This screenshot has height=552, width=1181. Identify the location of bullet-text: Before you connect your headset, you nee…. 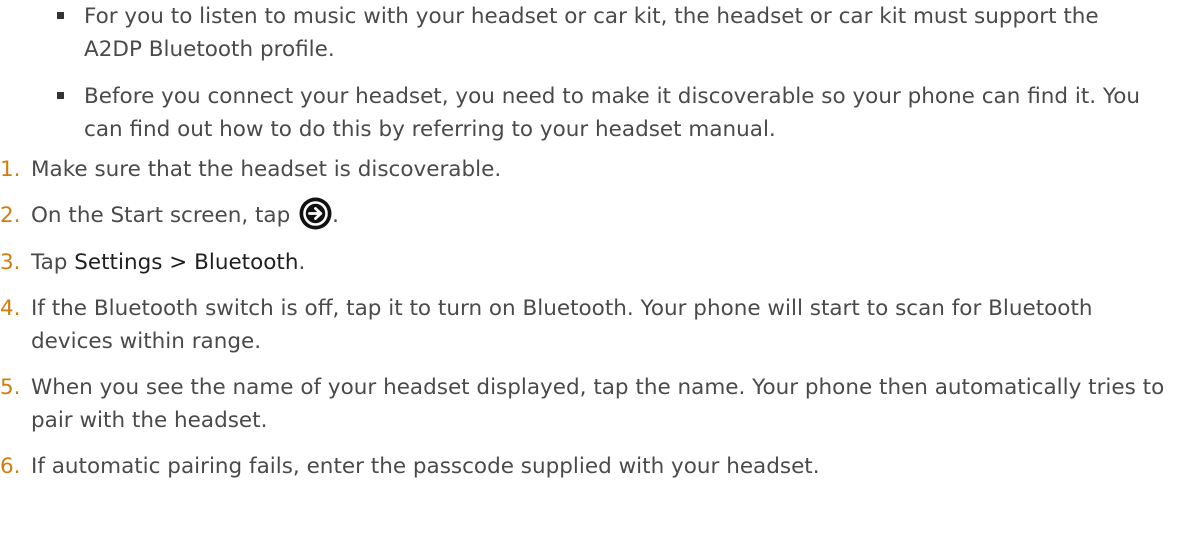
(612, 113).